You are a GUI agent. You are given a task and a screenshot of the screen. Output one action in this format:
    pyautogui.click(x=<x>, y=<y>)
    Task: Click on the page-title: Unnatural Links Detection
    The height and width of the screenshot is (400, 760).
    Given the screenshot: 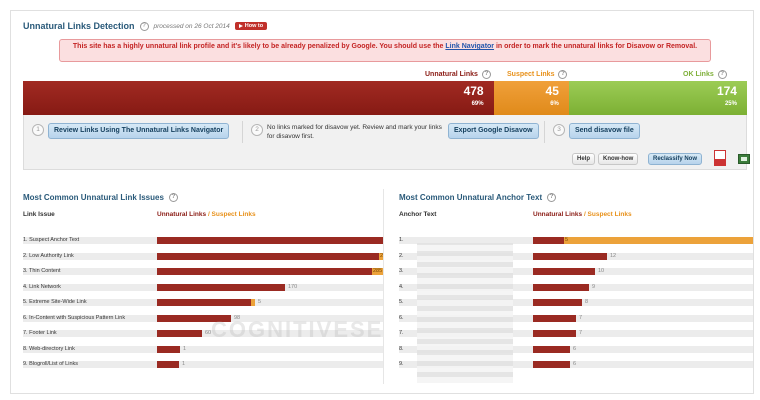 What is the action you would take?
    pyautogui.click(x=79, y=26)
    